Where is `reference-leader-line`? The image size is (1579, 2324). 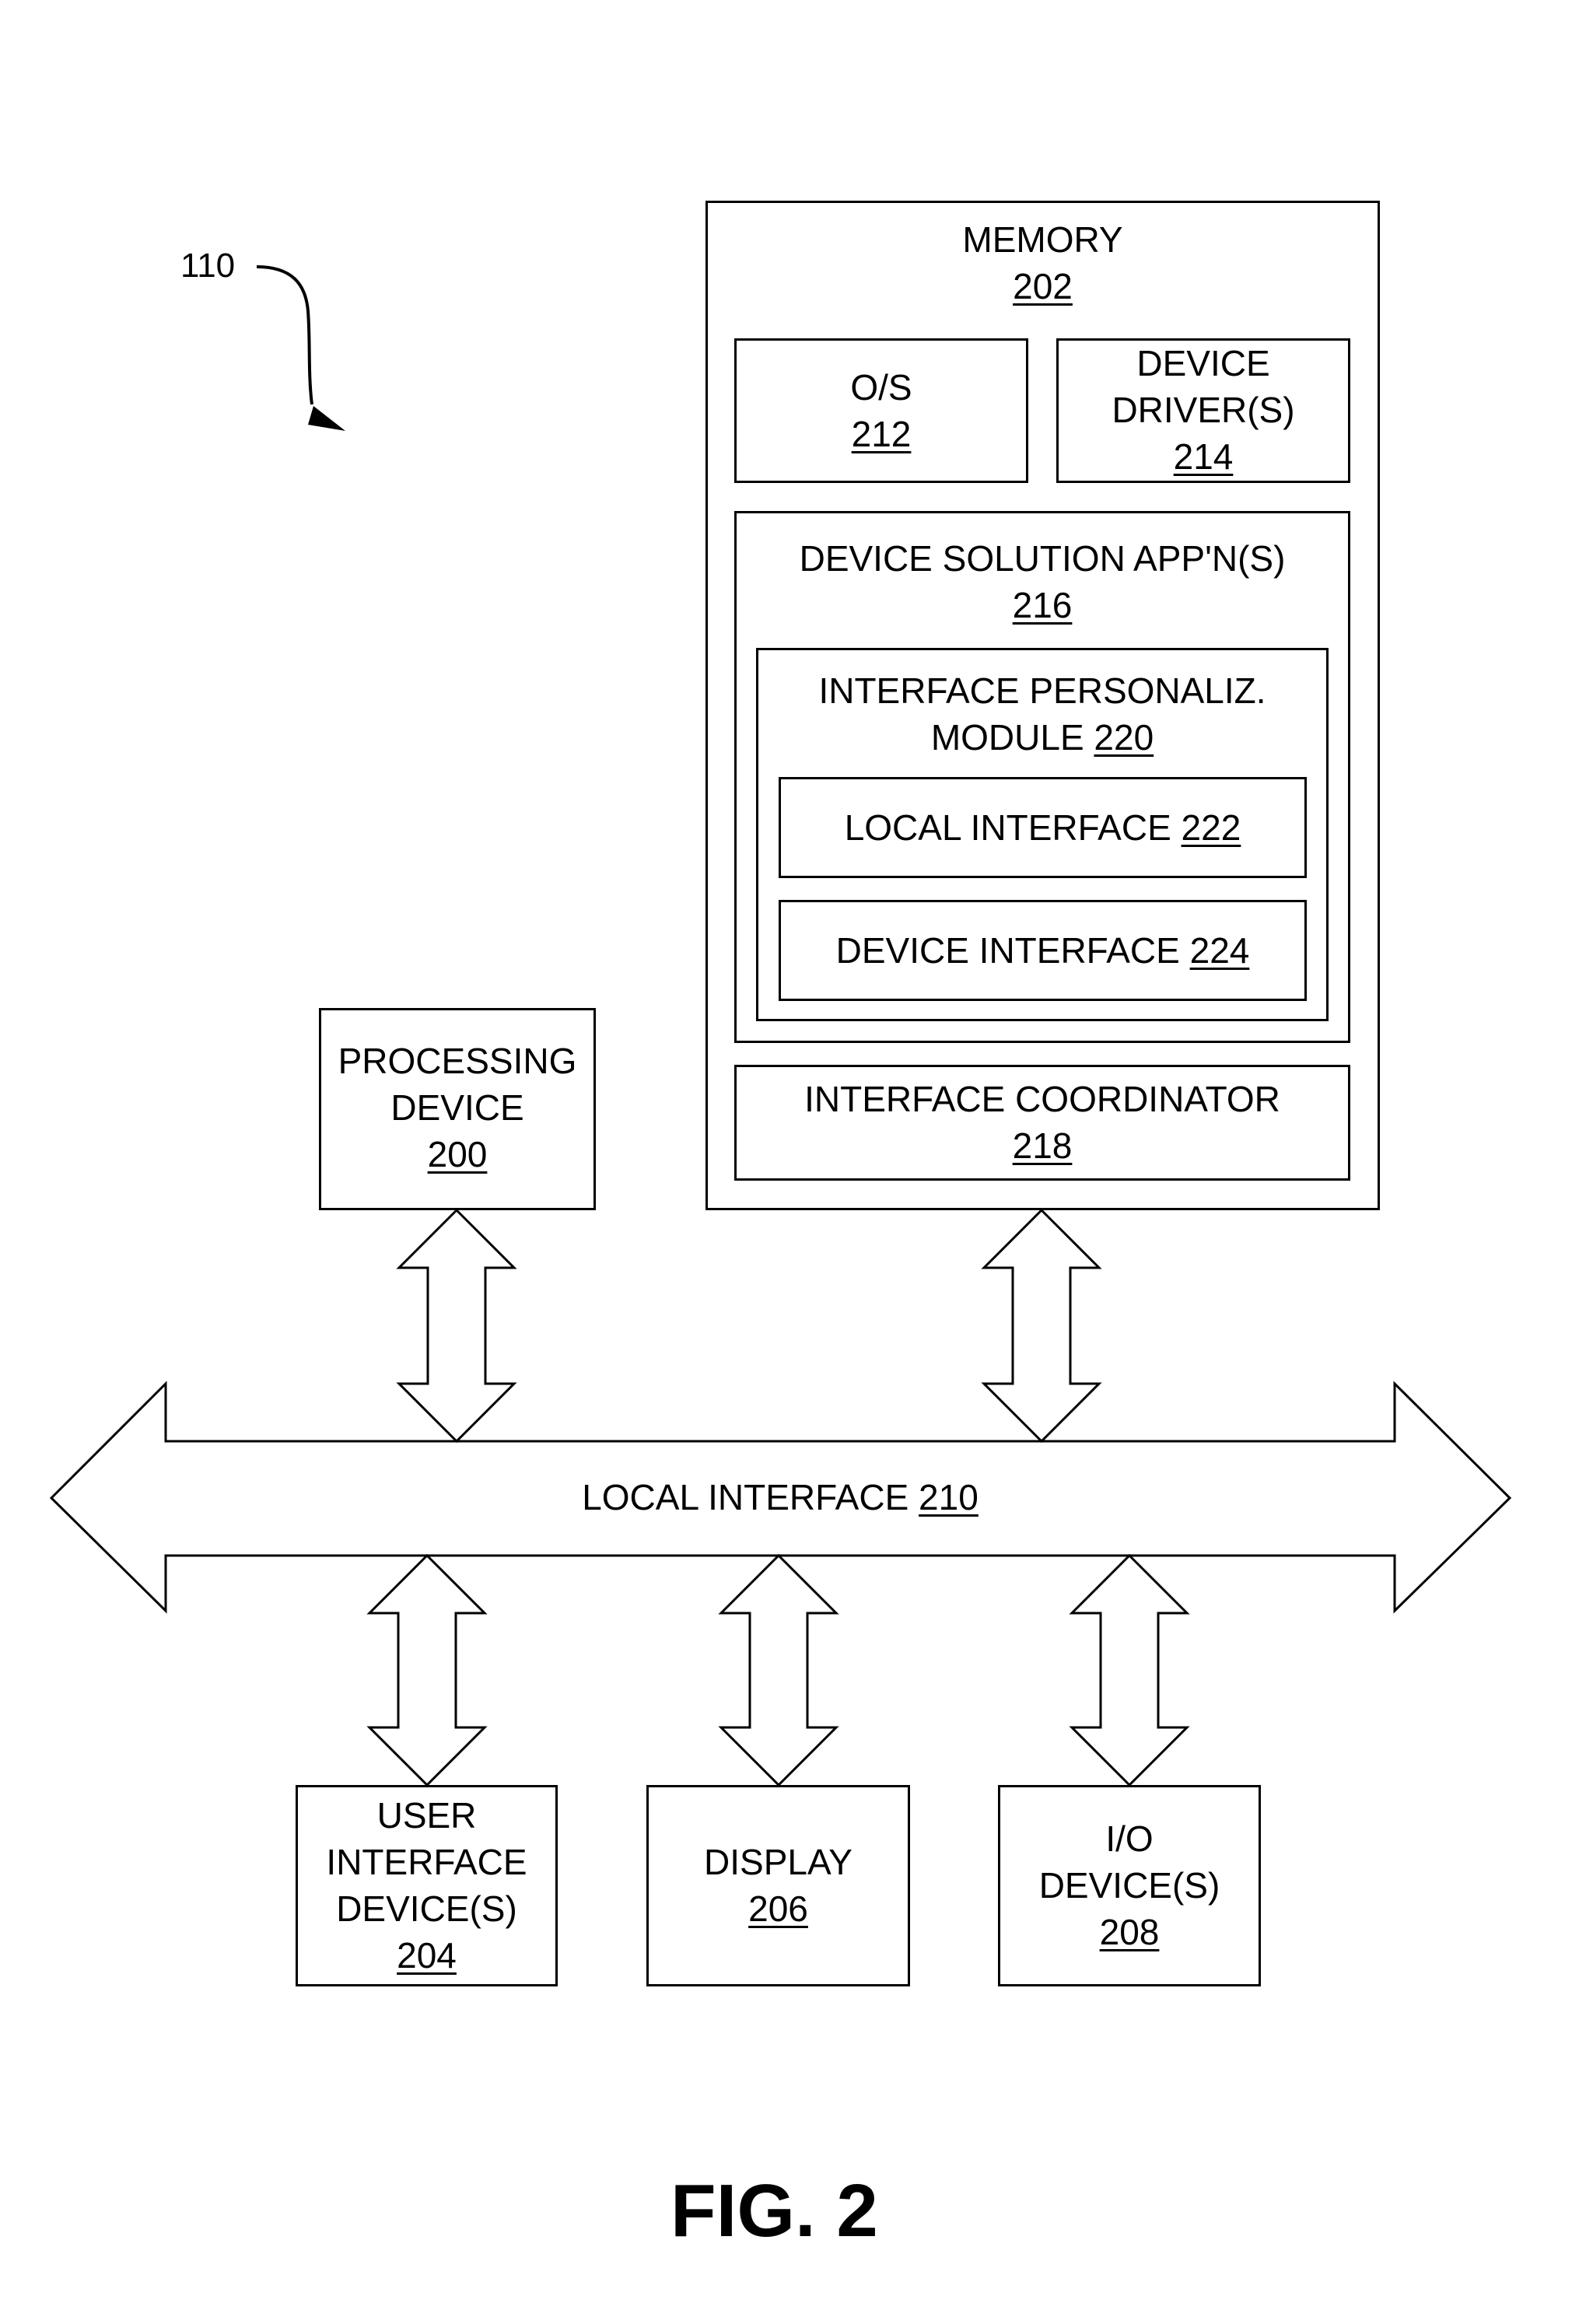 reference-leader-line is located at coordinates (284, 335).